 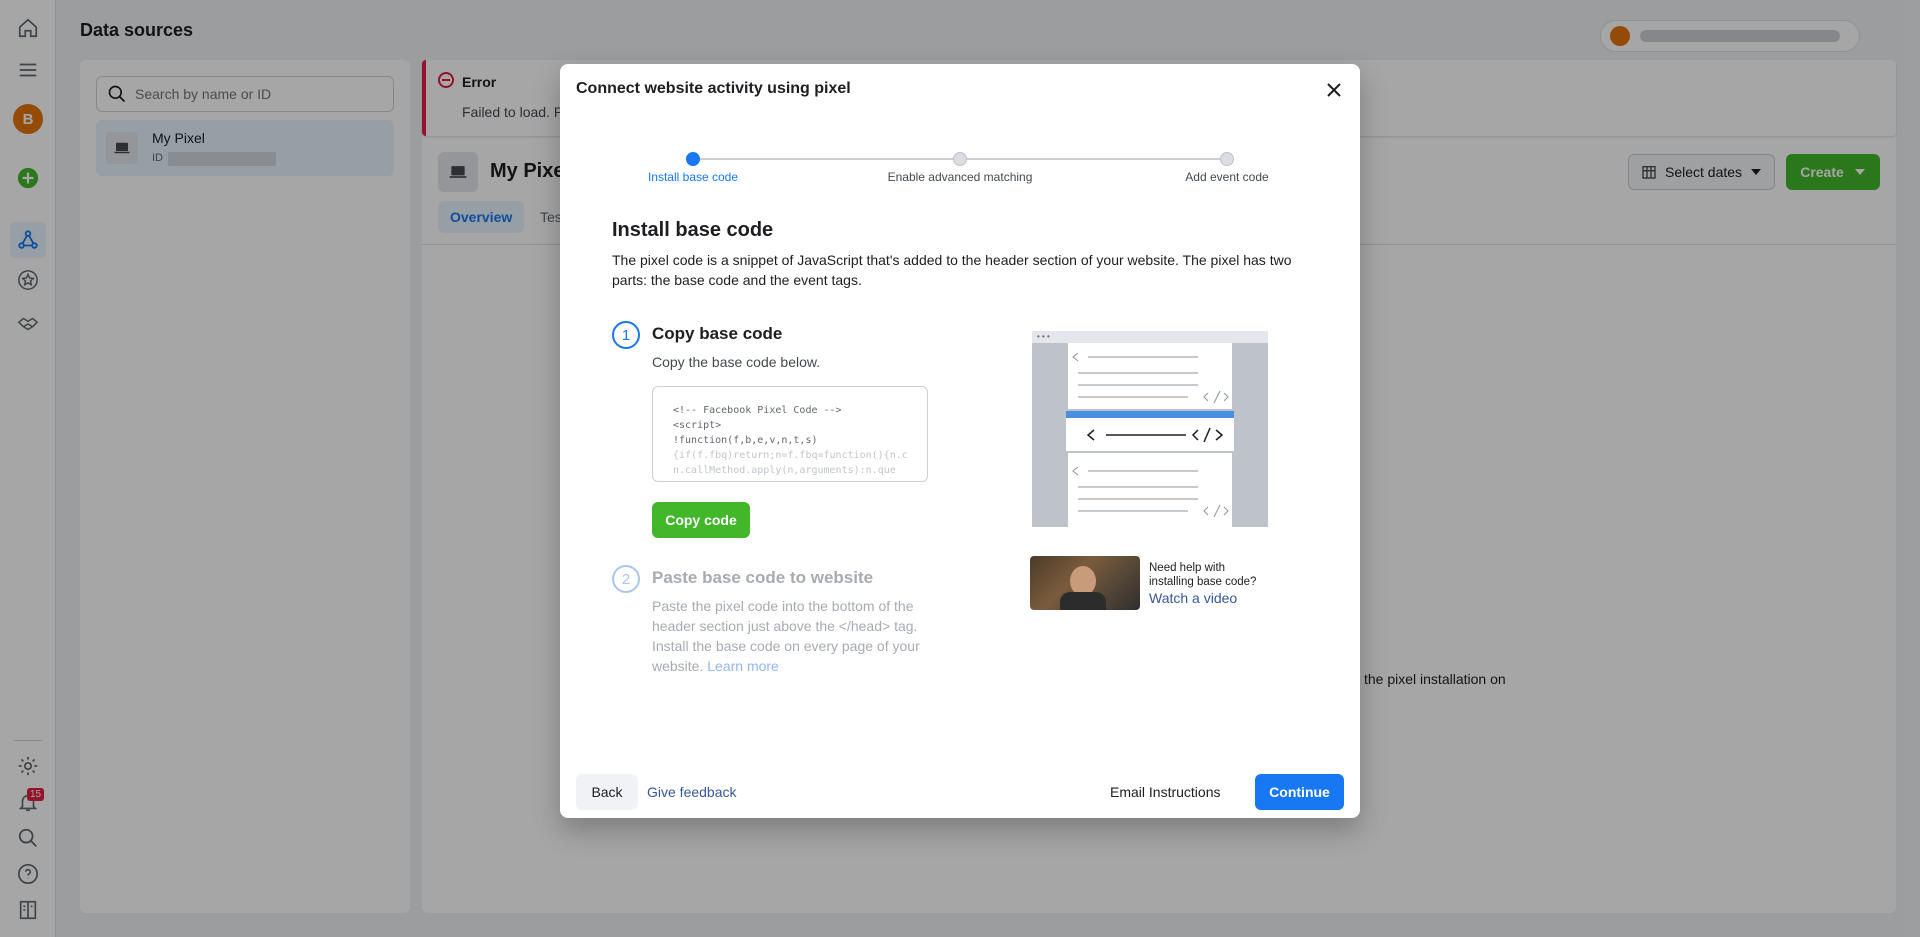 I want to click on browser-illustration: • • •, so click(x=1150, y=429).